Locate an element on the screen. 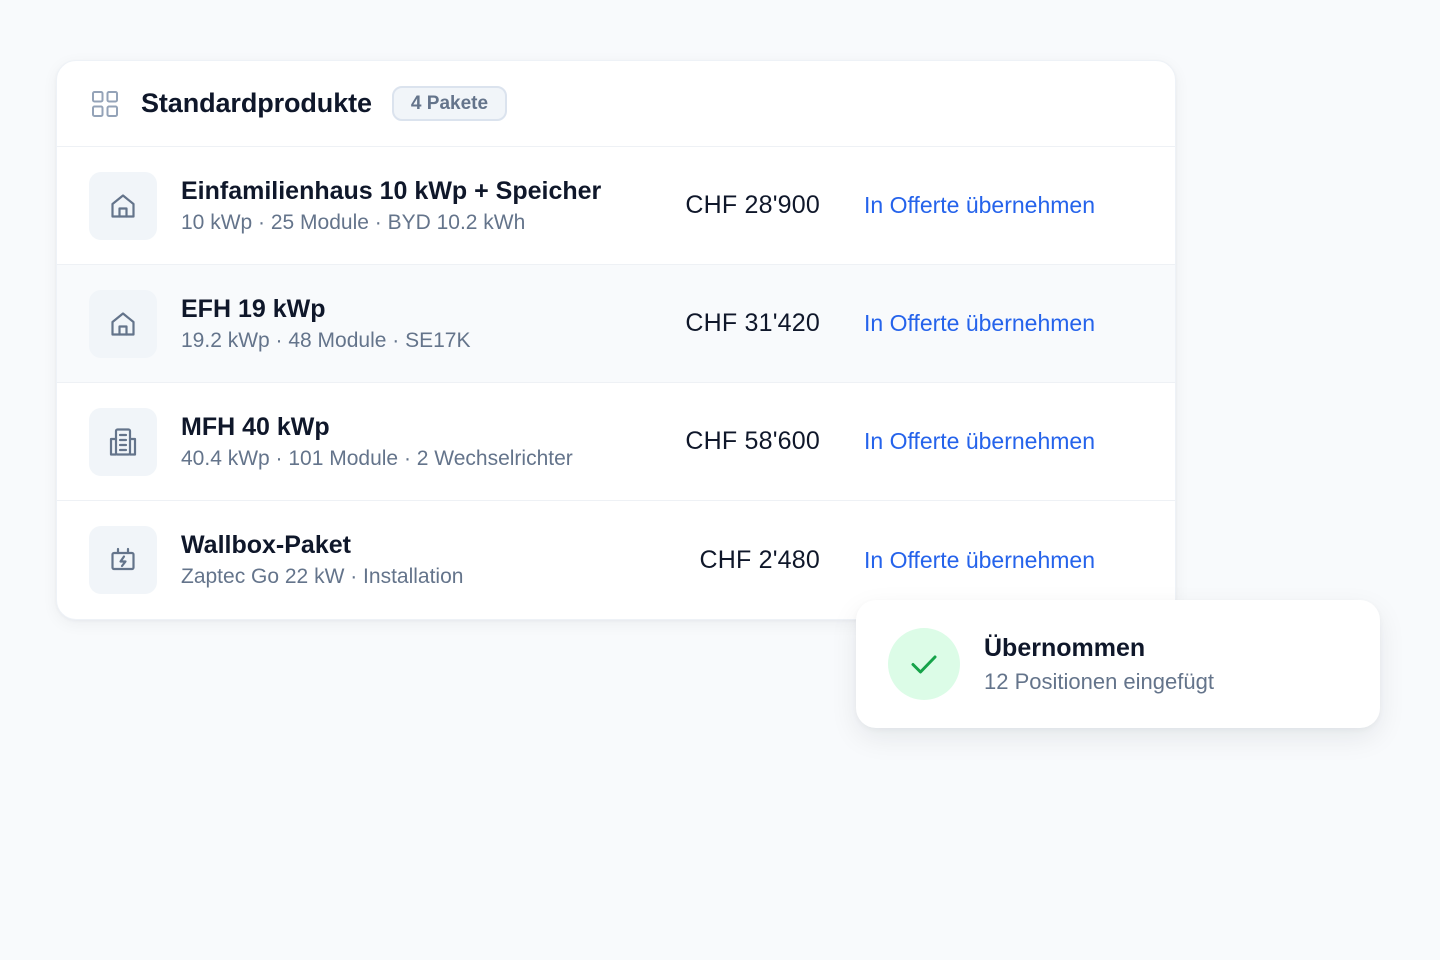 The width and height of the screenshot is (1440, 960). success-toast: Übernommen 12 Positionen eingefügt is located at coordinates (1118, 664).